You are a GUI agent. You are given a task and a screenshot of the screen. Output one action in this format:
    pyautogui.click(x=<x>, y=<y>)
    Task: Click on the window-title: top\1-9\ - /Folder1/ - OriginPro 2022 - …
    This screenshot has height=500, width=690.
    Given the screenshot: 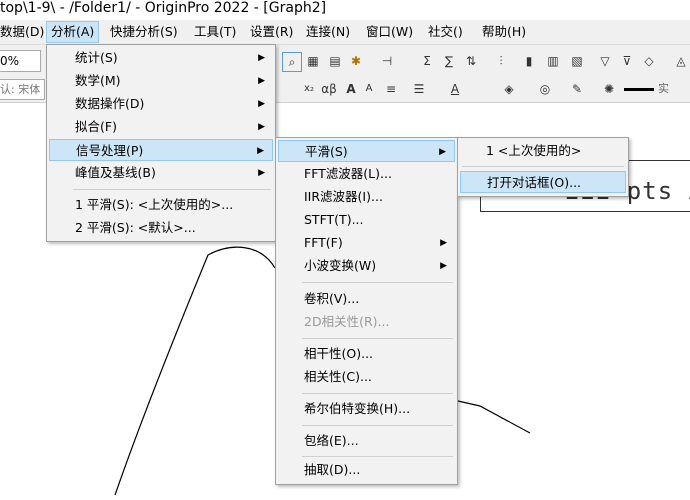 What is the action you would take?
    pyautogui.click(x=345, y=10)
    